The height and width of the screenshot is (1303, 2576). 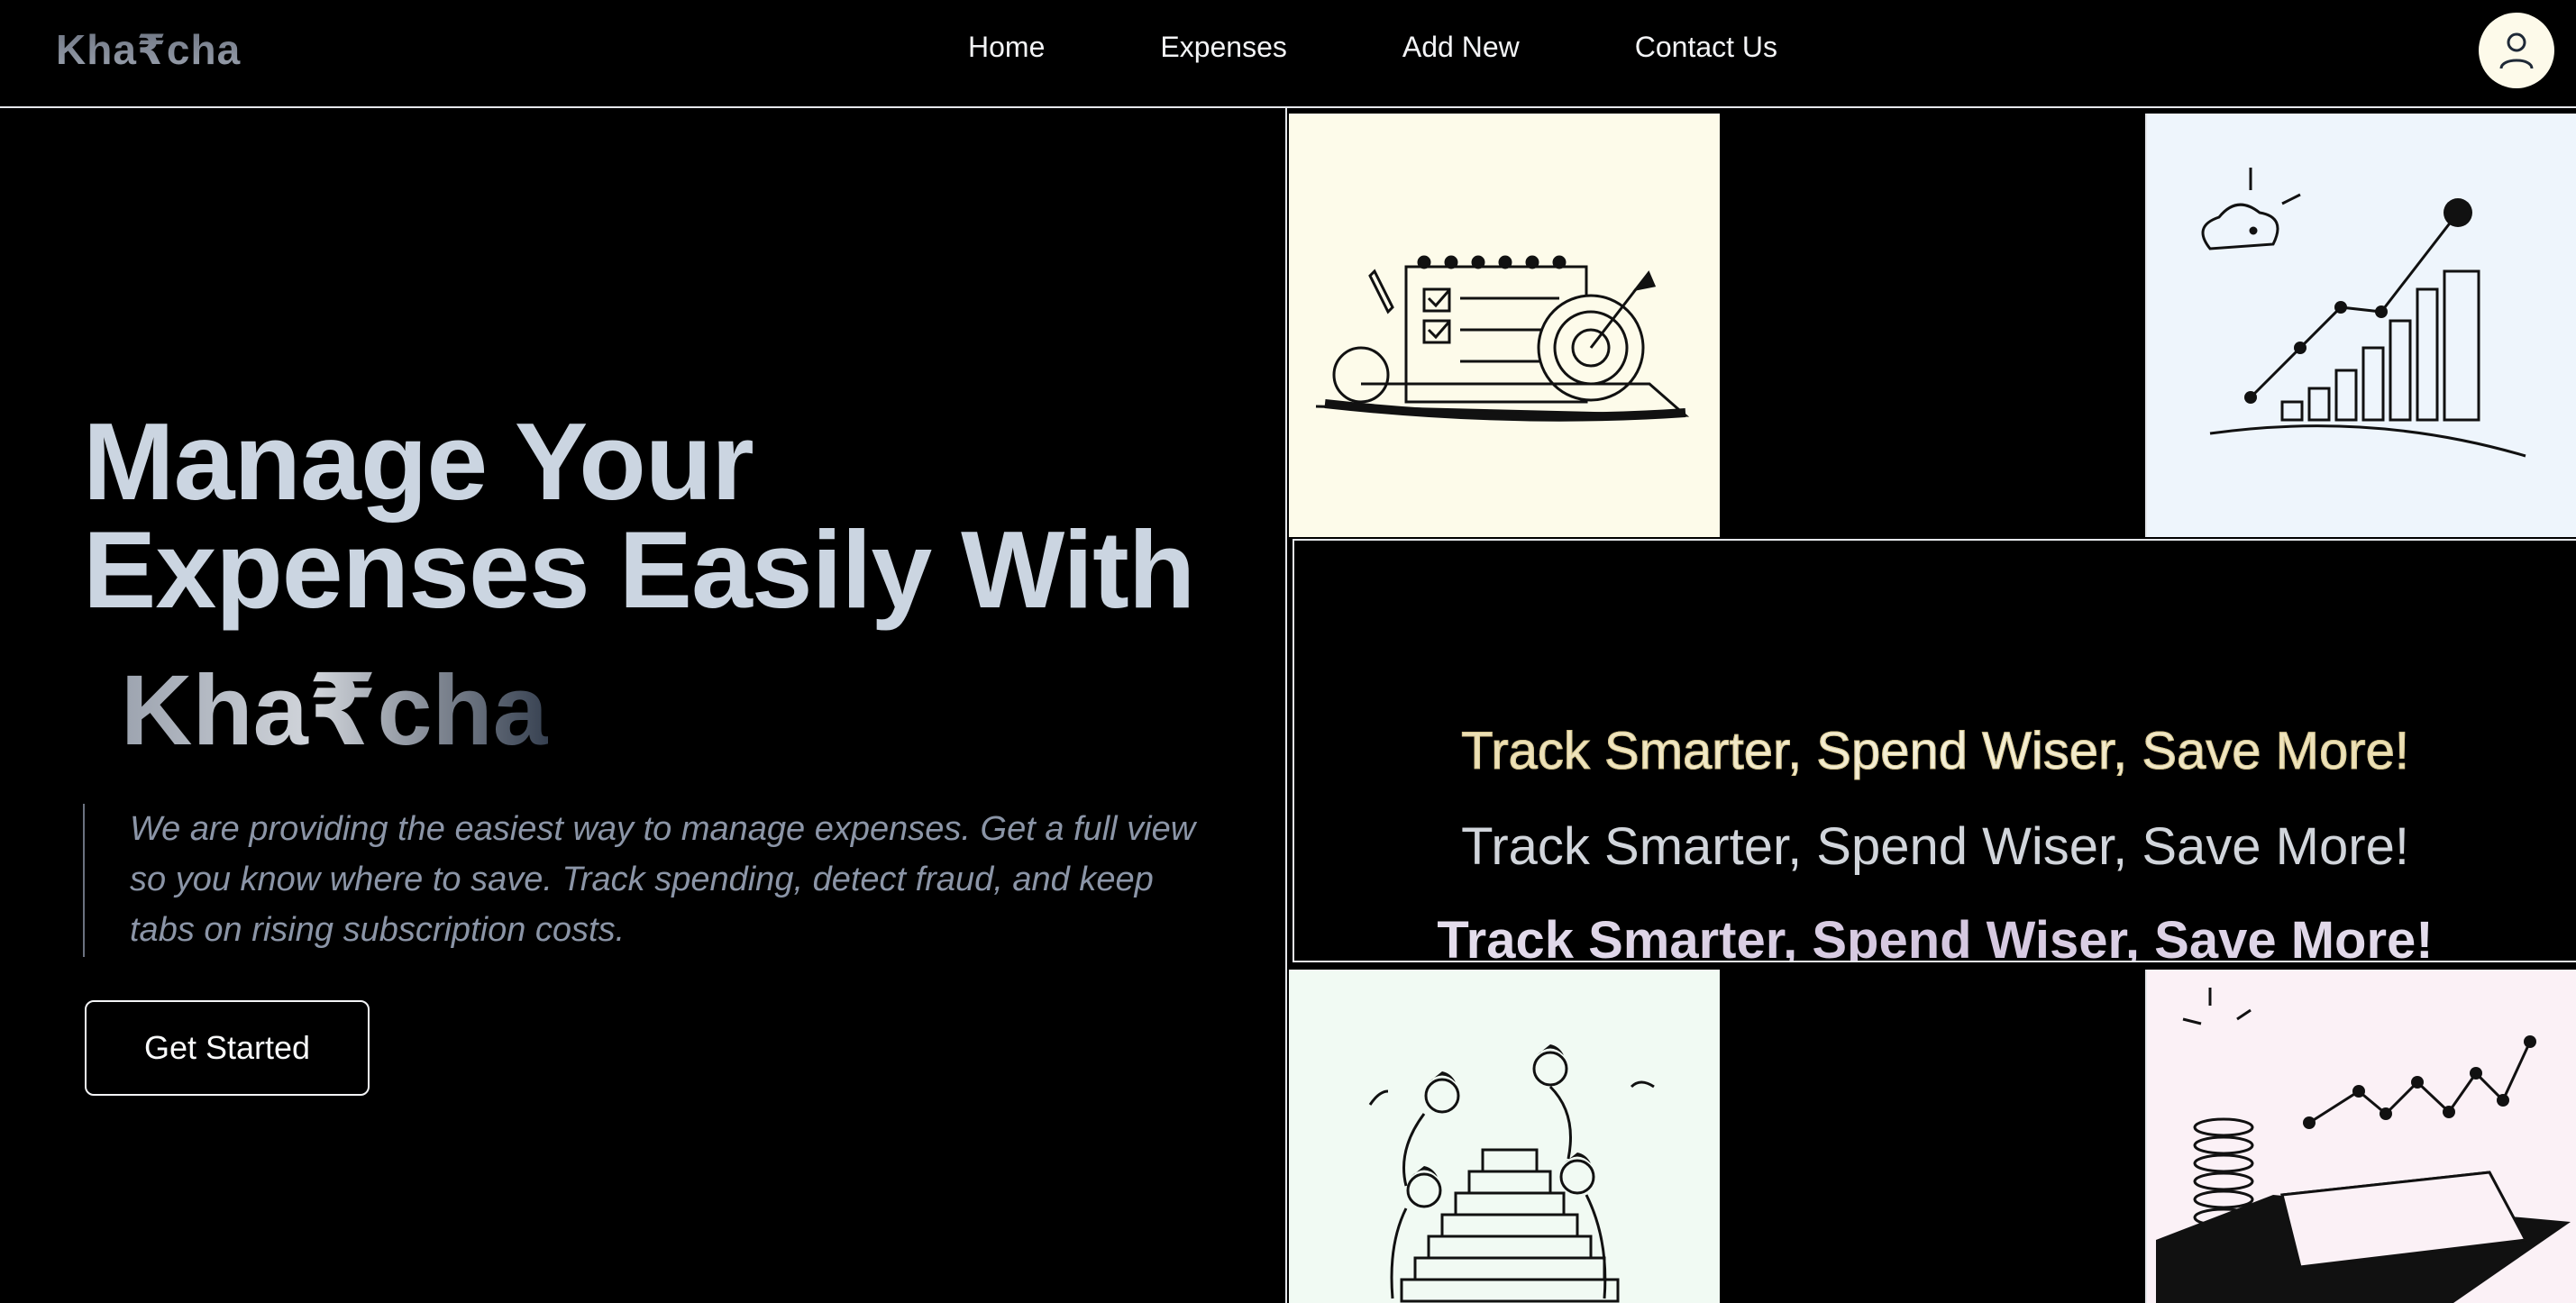 What do you see at coordinates (1935, 935) in the screenshot?
I see `tagline-line3: Track Smarter, Spend Wiser, Save More!` at bounding box center [1935, 935].